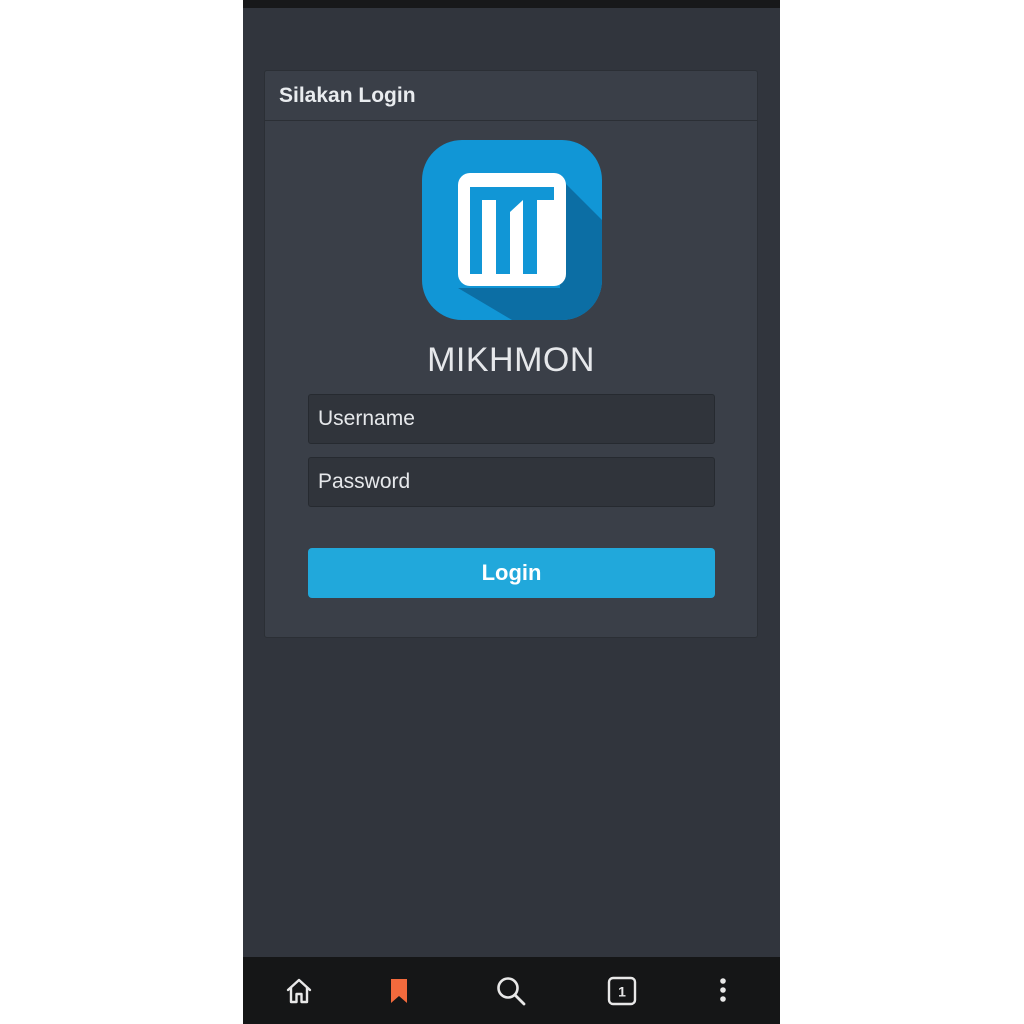 This screenshot has height=1024, width=1024. I want to click on password-input, so click(511, 482).